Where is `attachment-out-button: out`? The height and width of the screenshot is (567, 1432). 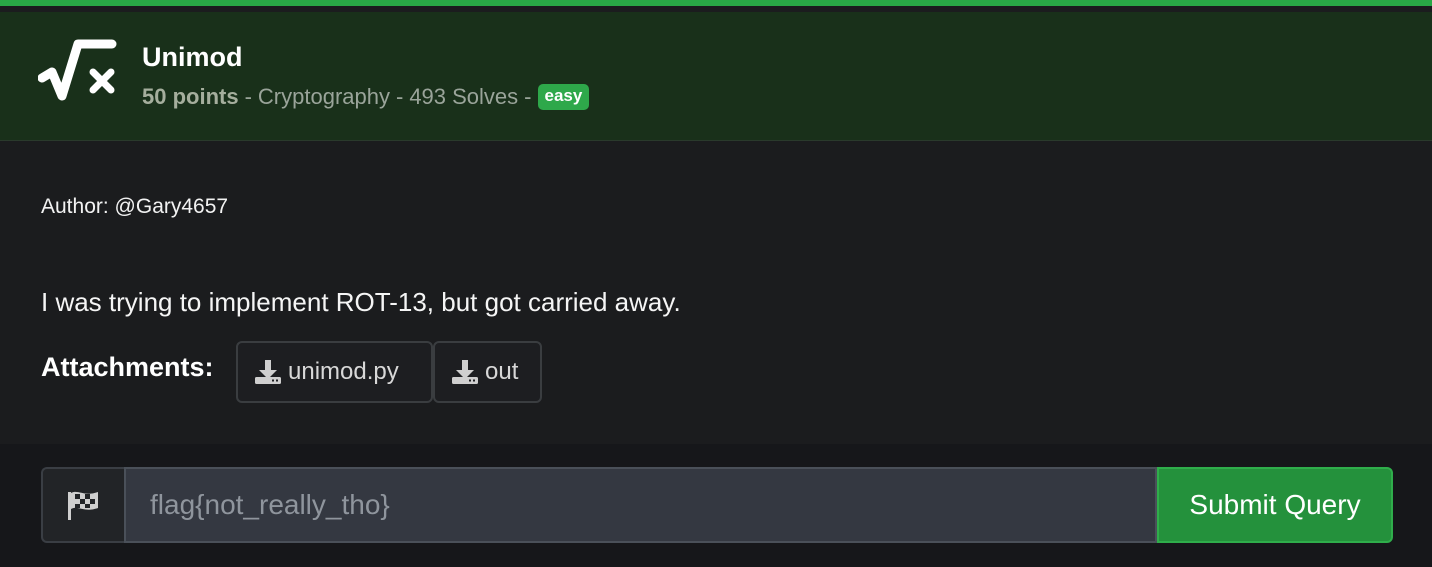 attachment-out-button: out is located at coordinates (487, 372).